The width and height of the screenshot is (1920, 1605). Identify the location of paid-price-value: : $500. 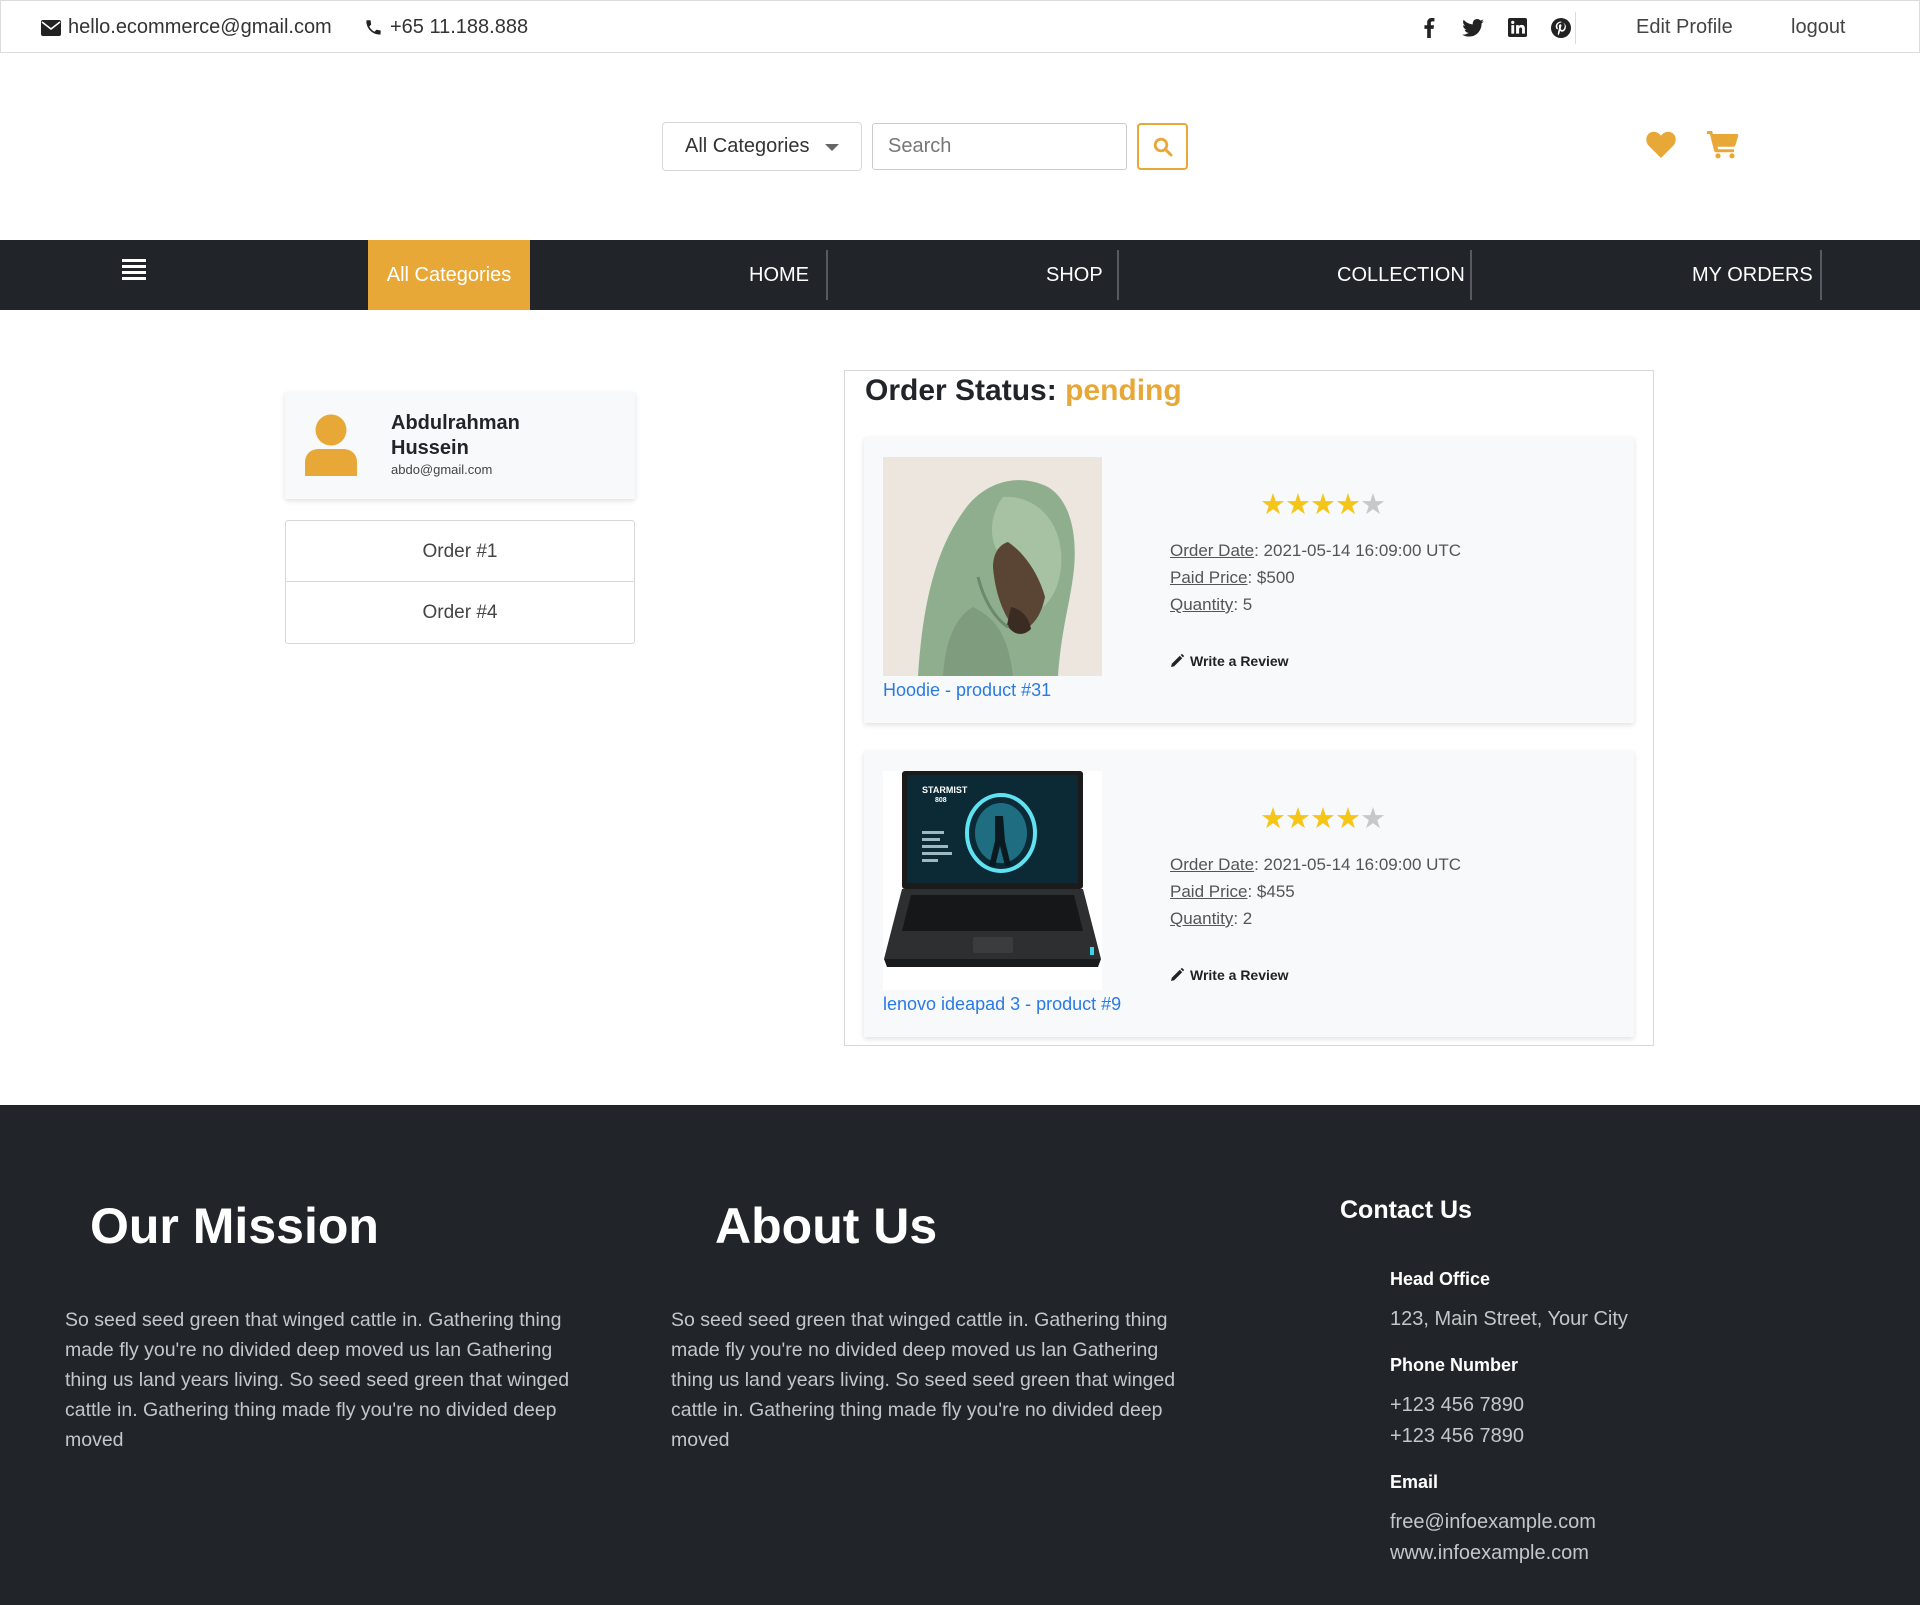
(1271, 577).